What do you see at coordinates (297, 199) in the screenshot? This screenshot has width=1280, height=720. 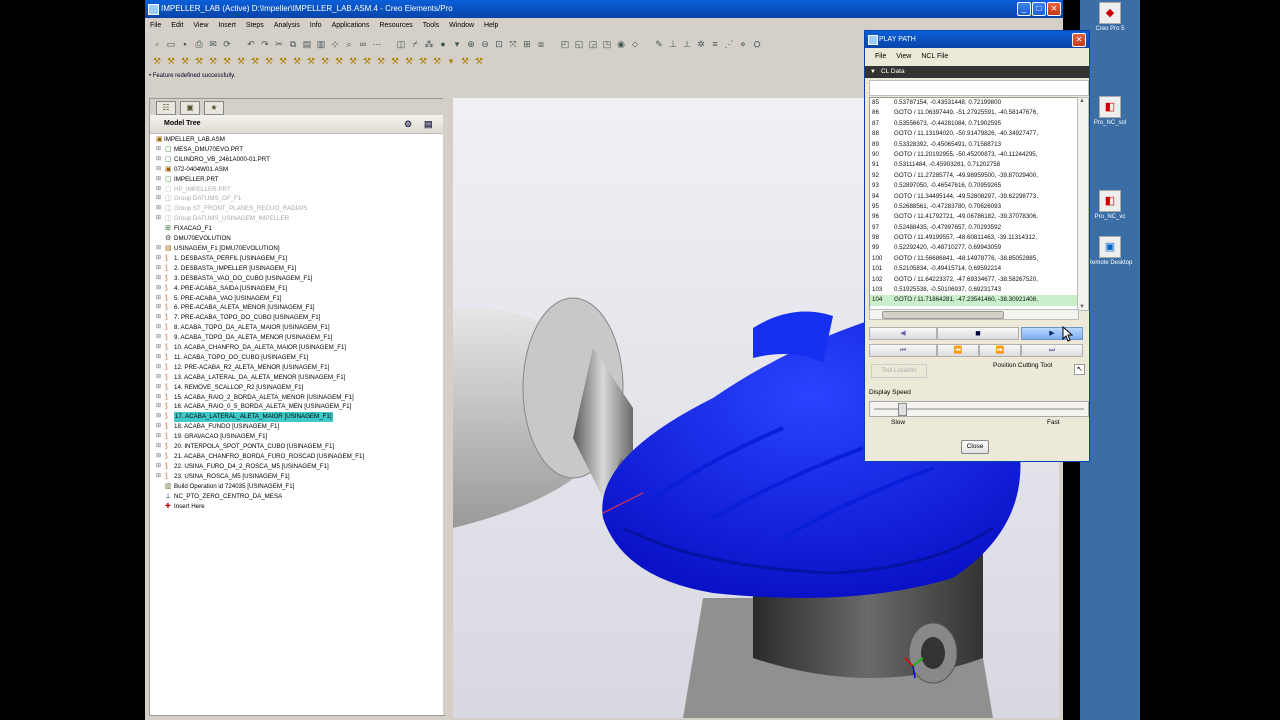 I see `tree-item: ⊞ ◫ Group DATUMS_OF_F1` at bounding box center [297, 199].